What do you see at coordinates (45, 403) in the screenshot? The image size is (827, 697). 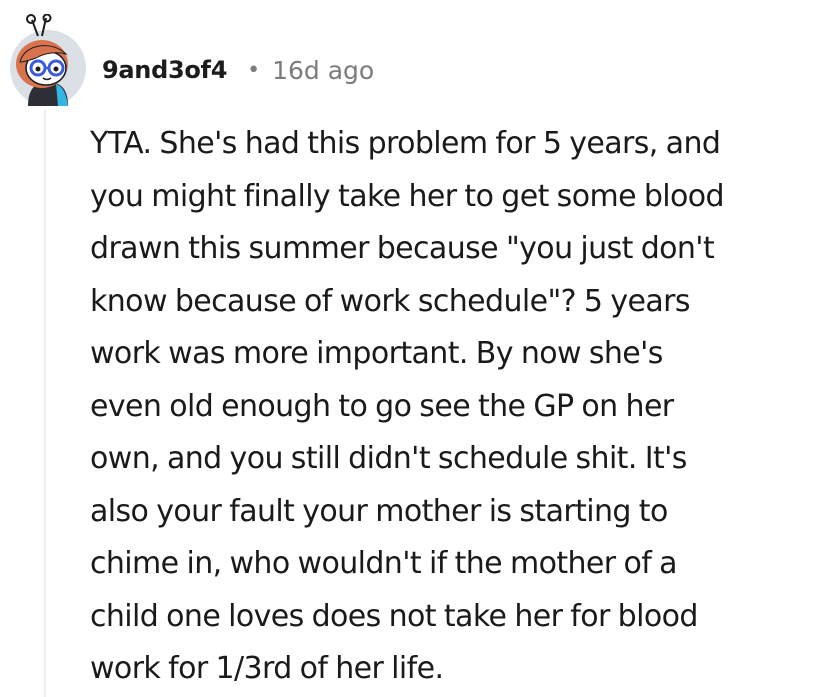 I see `thread-line` at bounding box center [45, 403].